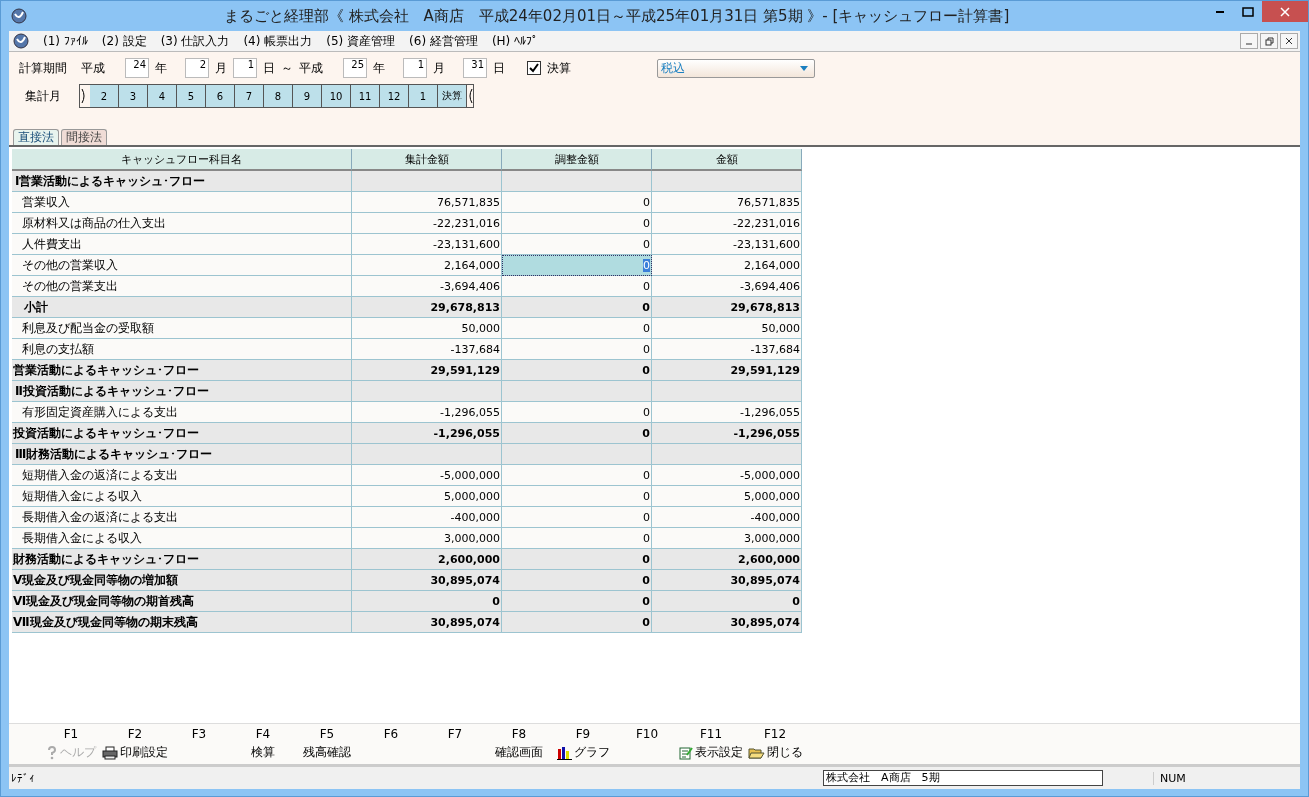 Image resolution: width=1309 pixels, height=797 pixels. What do you see at coordinates (43, 68) in the screenshot?
I see `period-label: 計算期間` at bounding box center [43, 68].